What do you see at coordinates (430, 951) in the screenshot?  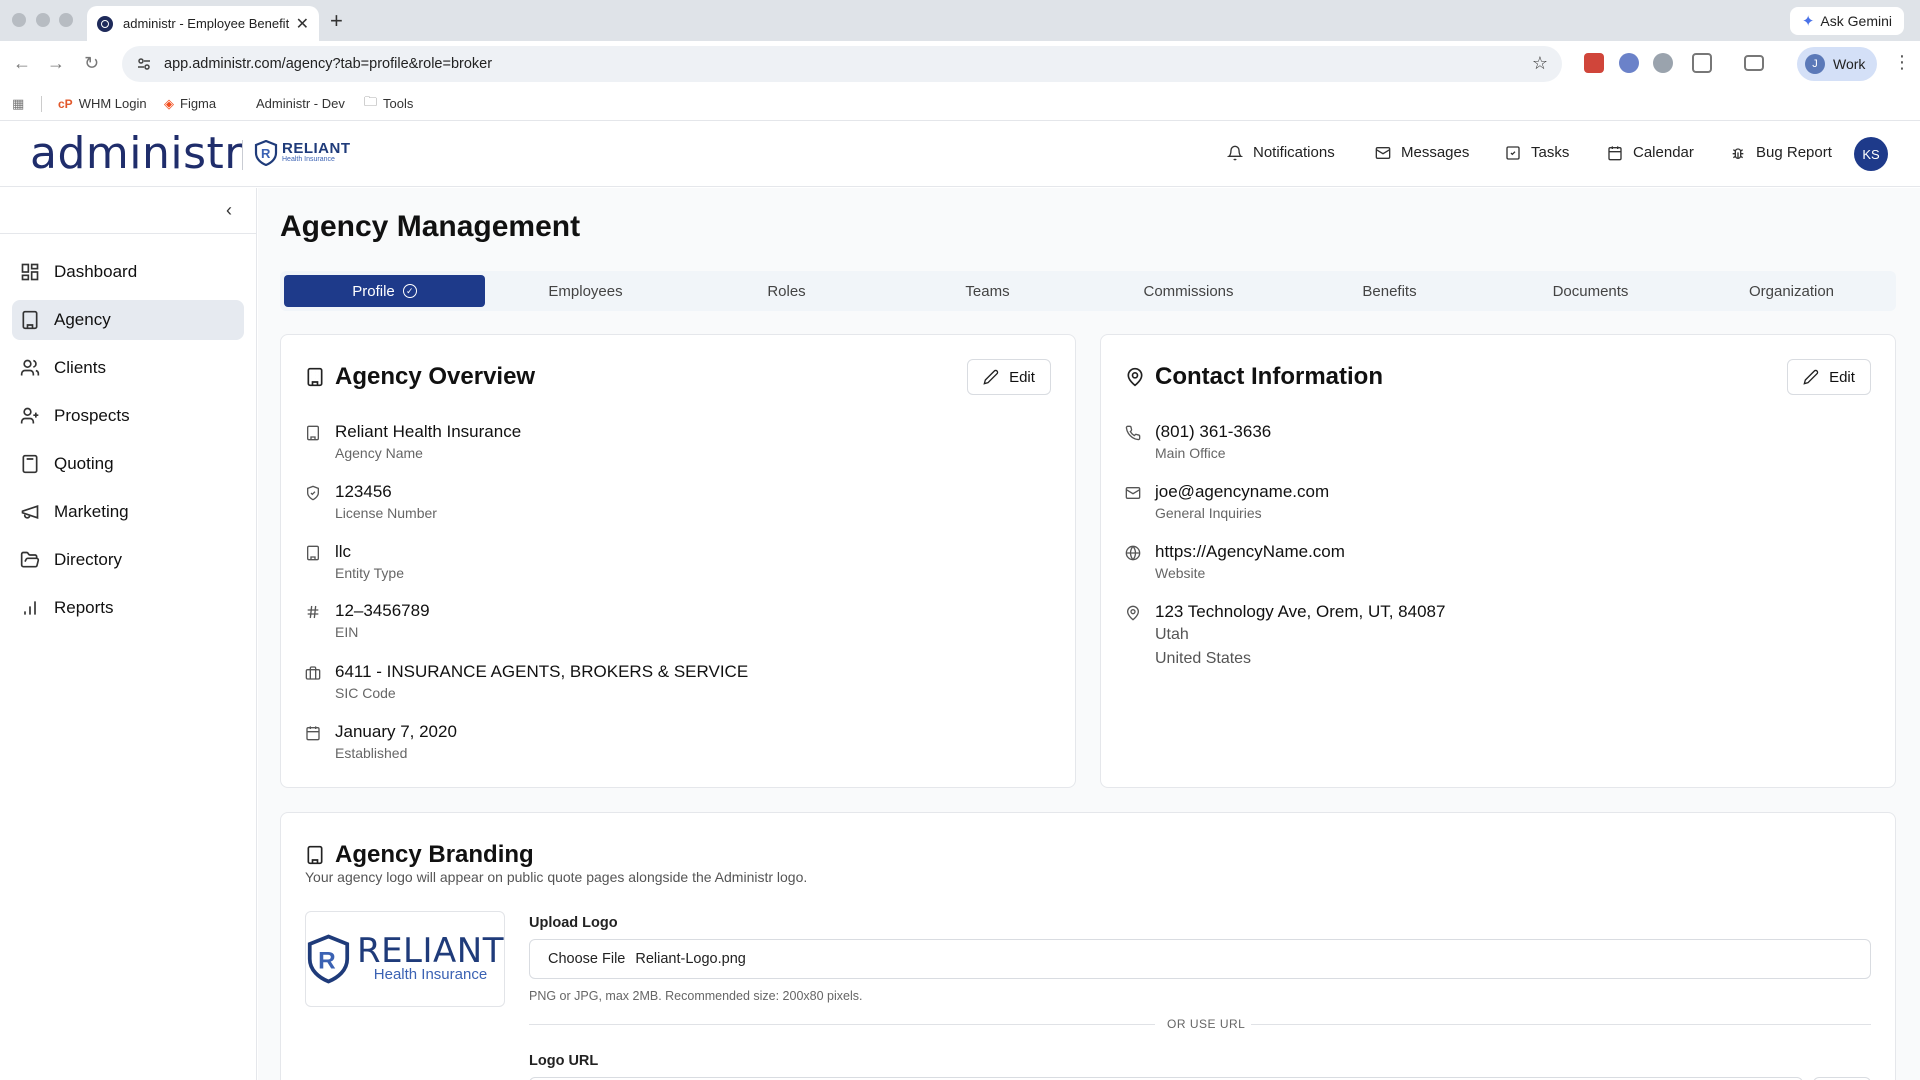 I see `logo-preview-name: RELIANT` at bounding box center [430, 951].